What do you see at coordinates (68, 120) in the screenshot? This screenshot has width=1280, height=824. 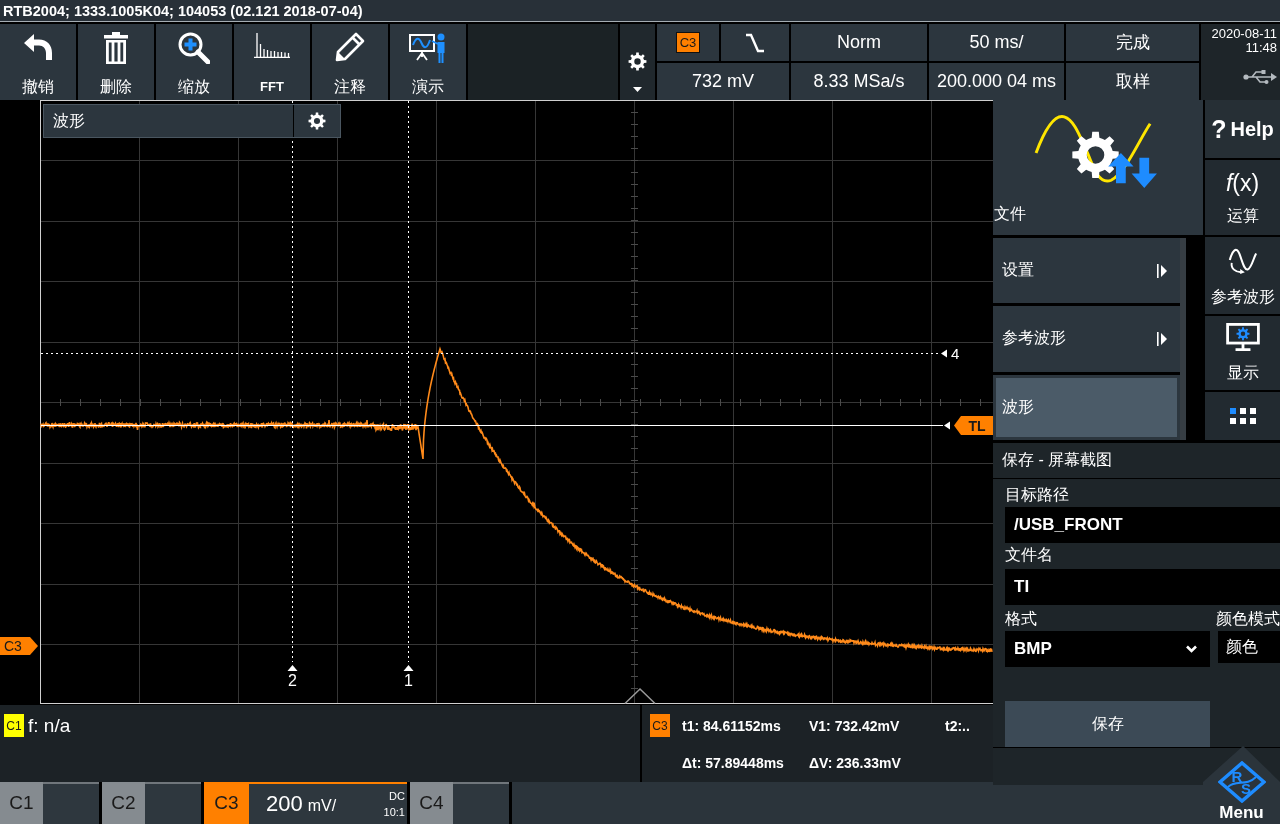 I see `panel-title: 波形` at bounding box center [68, 120].